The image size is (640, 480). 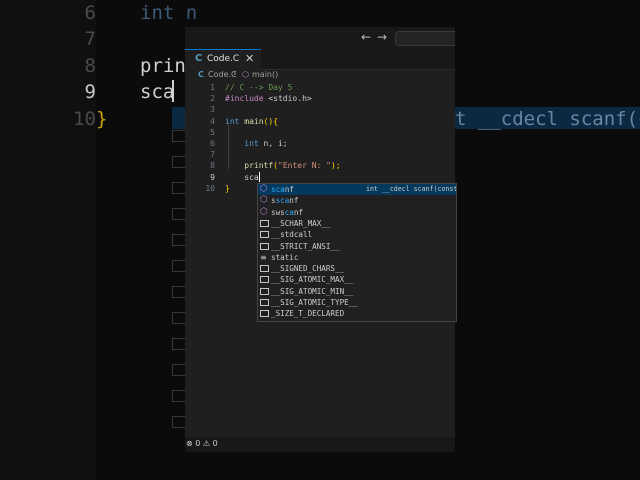 What do you see at coordinates (90, 92) in the screenshot?
I see `background-line-number: 9` at bounding box center [90, 92].